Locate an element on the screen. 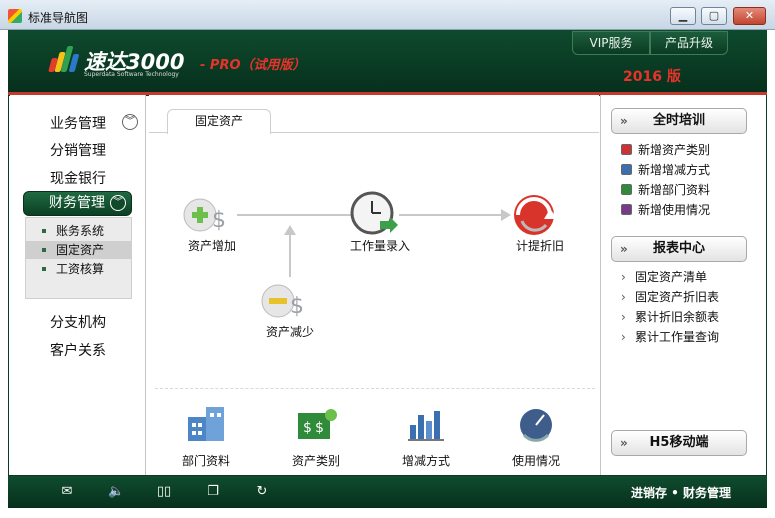 The image size is (775, 518). report-link: › 累计折旧余额表 is located at coordinates (670, 316).